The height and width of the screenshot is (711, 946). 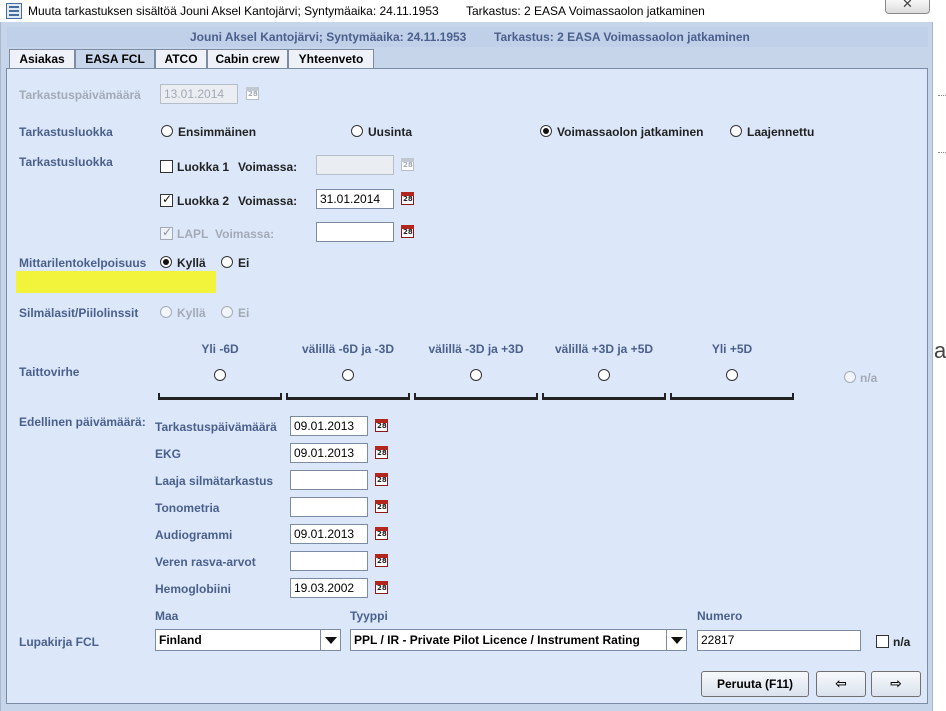 What do you see at coordinates (329, 561) in the screenshot?
I see `prev-blood-lipids-field` at bounding box center [329, 561].